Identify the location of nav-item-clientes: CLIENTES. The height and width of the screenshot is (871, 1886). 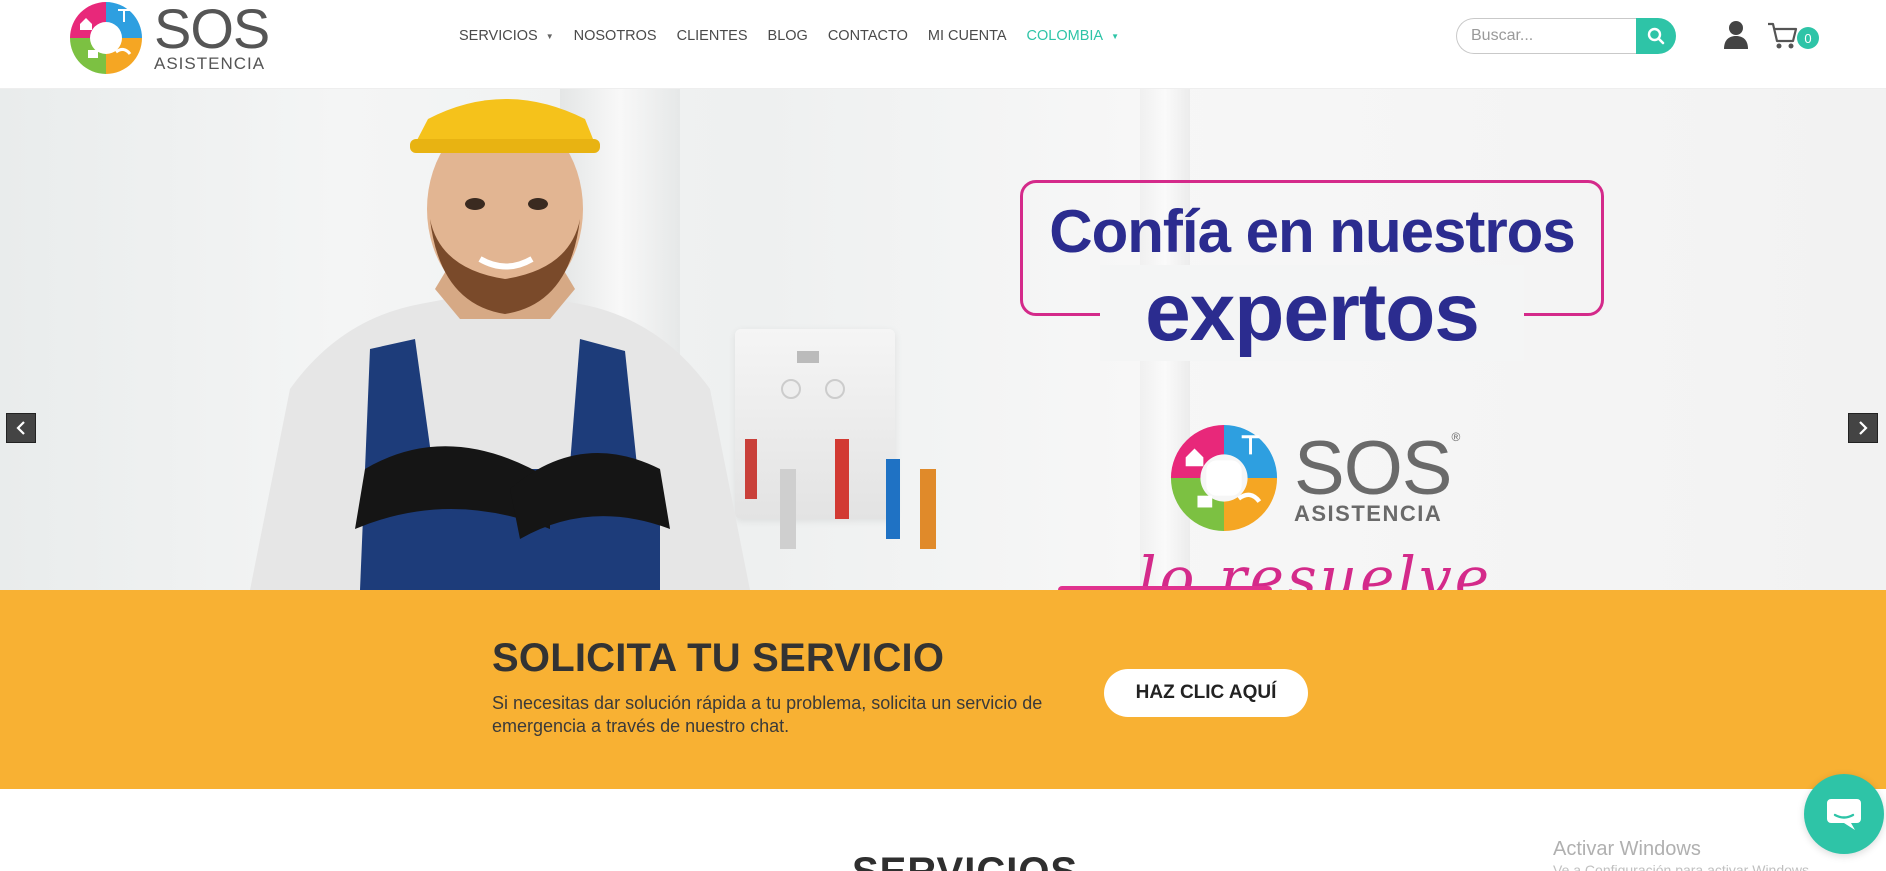
(712, 36).